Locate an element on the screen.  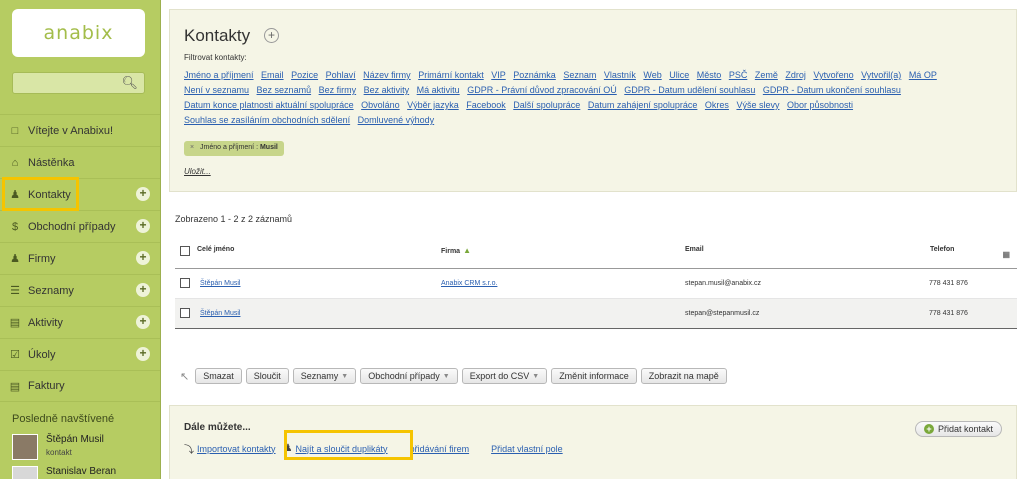
sidebar-item-tasks: ☑ Úkoly + is located at coordinates (80, 354).